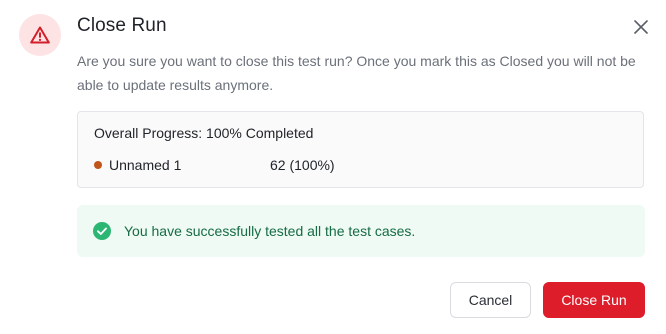 Image resolution: width=666 pixels, height=334 pixels. I want to click on progress-row: Unnamed 1, so click(137, 165).